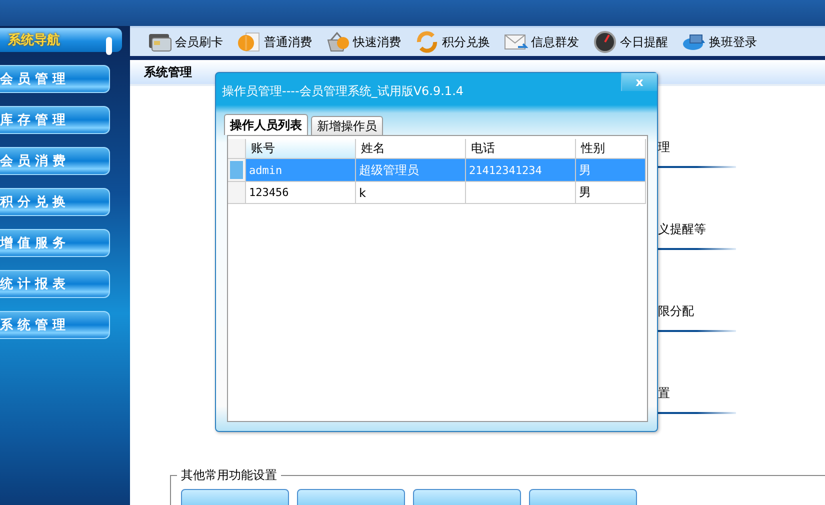  Describe the element at coordinates (301, 149) in the screenshot. I see `column-header: 账号` at that location.